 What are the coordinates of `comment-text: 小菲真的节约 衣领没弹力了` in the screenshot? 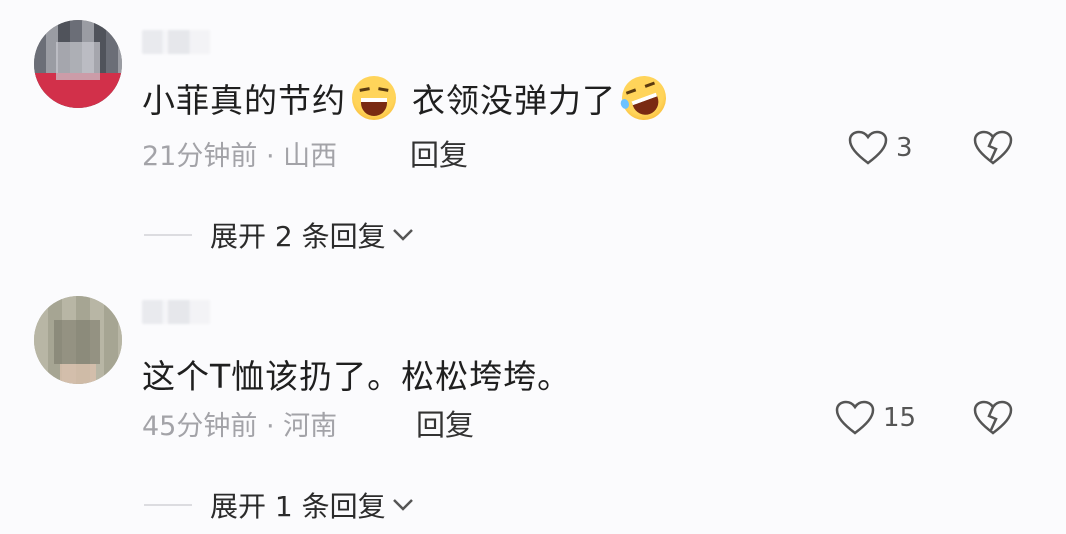 It's located at (407, 98).